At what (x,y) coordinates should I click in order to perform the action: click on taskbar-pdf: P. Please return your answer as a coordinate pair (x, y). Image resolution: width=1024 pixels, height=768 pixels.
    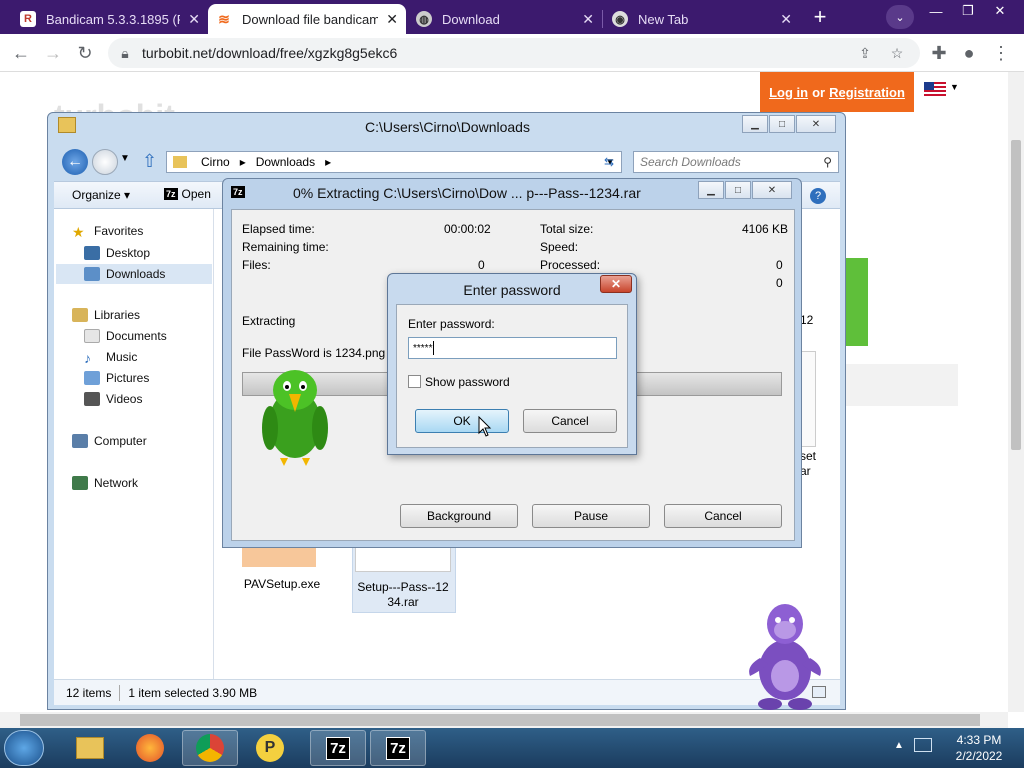
    Looking at the image, I should click on (270, 748).